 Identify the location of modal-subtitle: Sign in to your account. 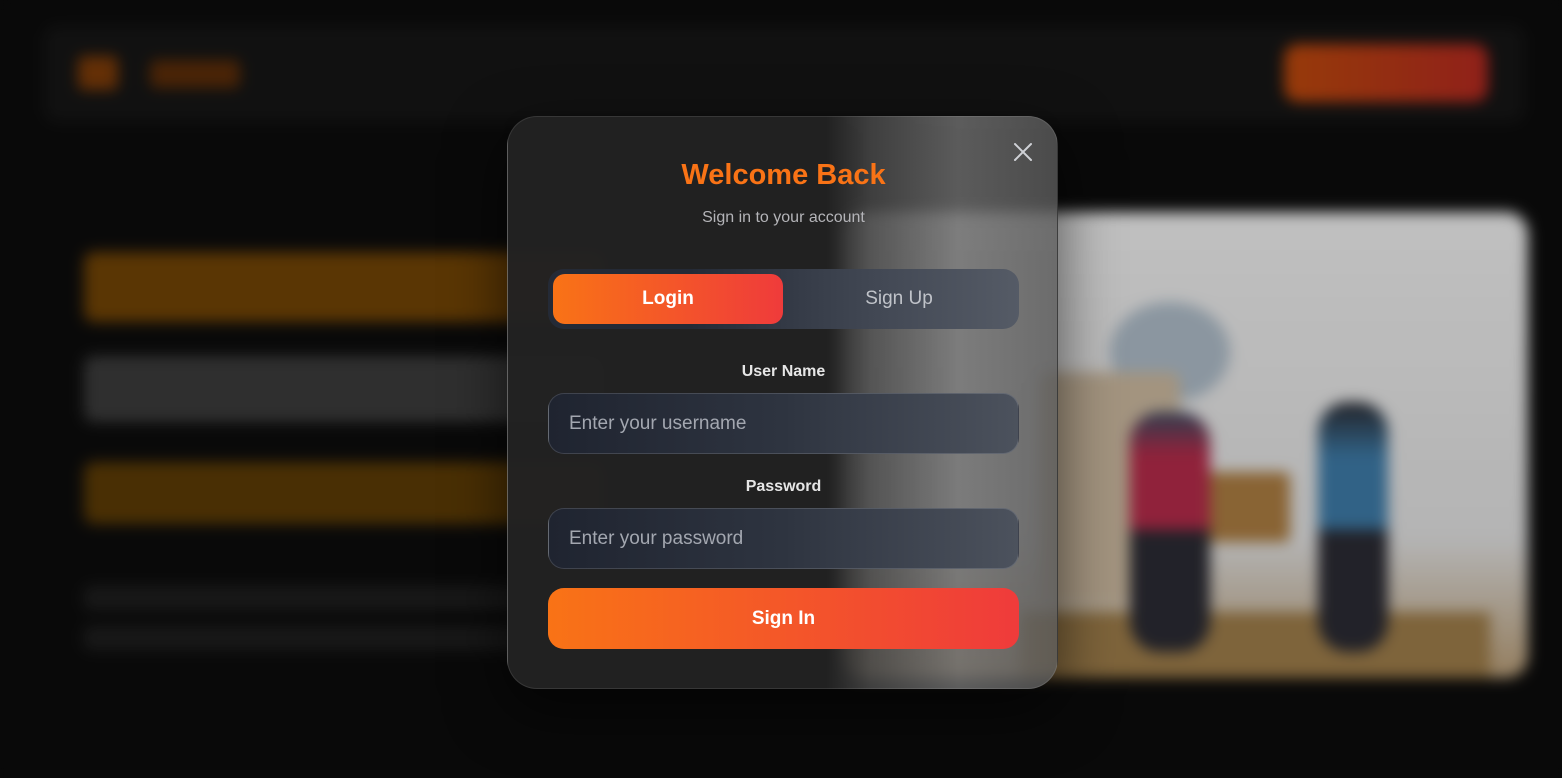
(783, 217).